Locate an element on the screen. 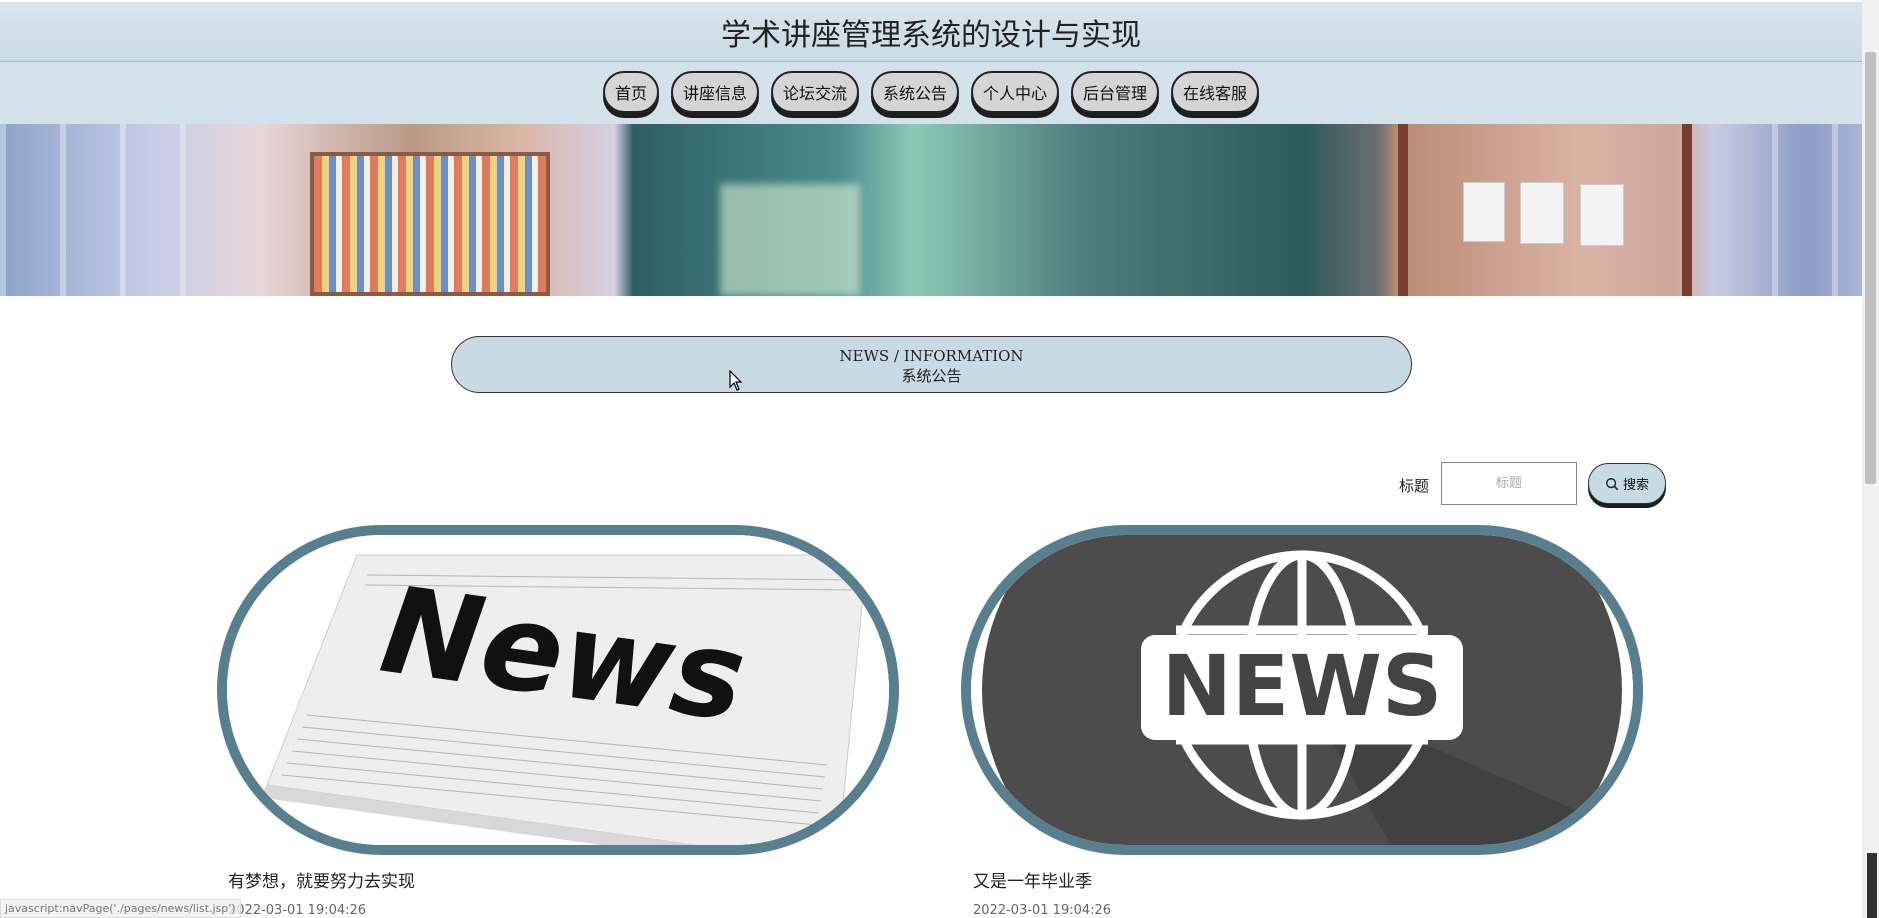 This screenshot has height=918, width=1879. search-label: 标题 is located at coordinates (1414, 486).